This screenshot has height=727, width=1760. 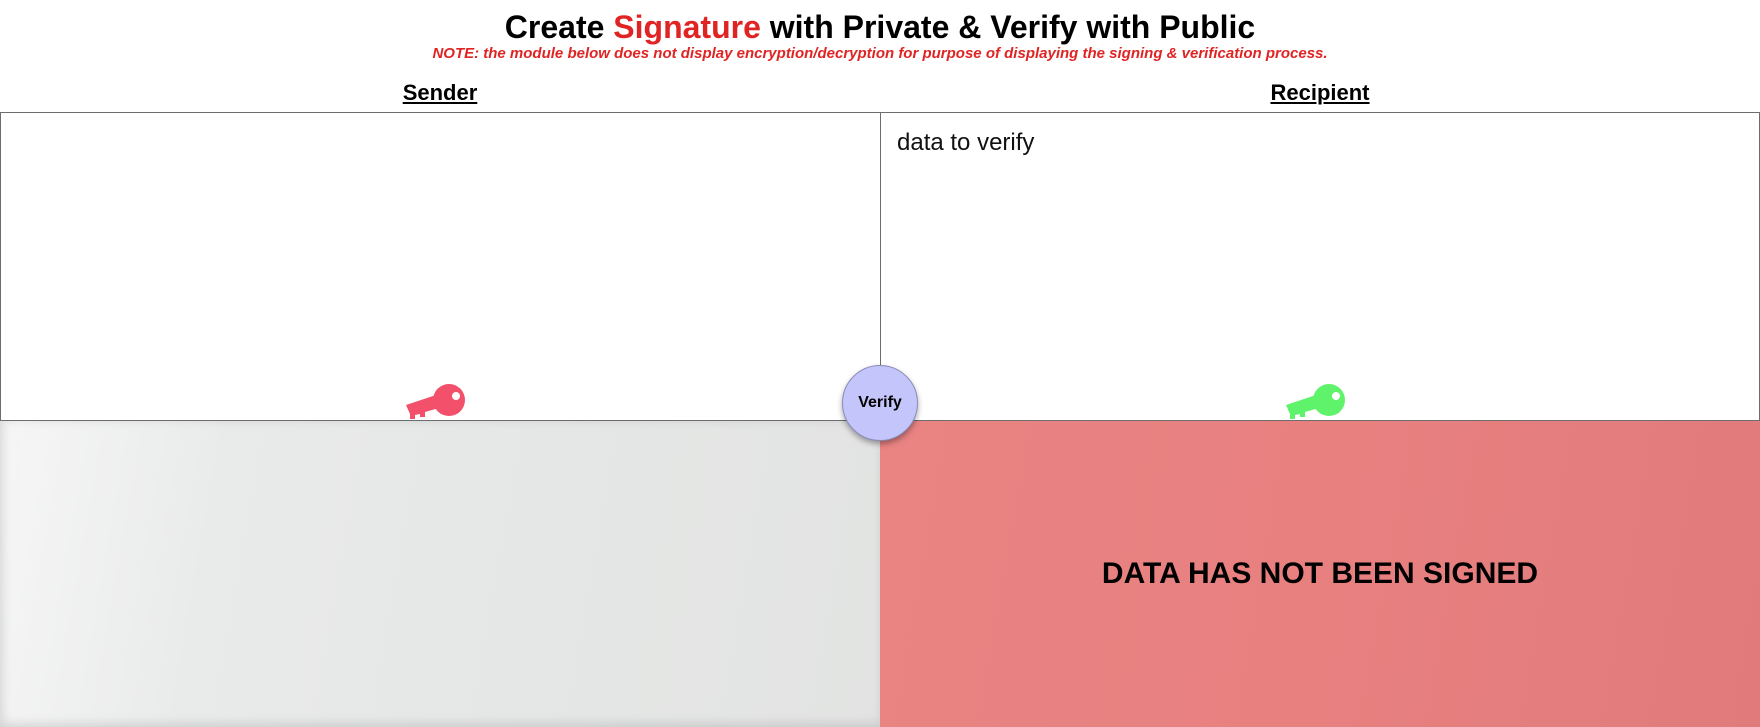 I want to click on title-accent: Signature, so click(x=687, y=27).